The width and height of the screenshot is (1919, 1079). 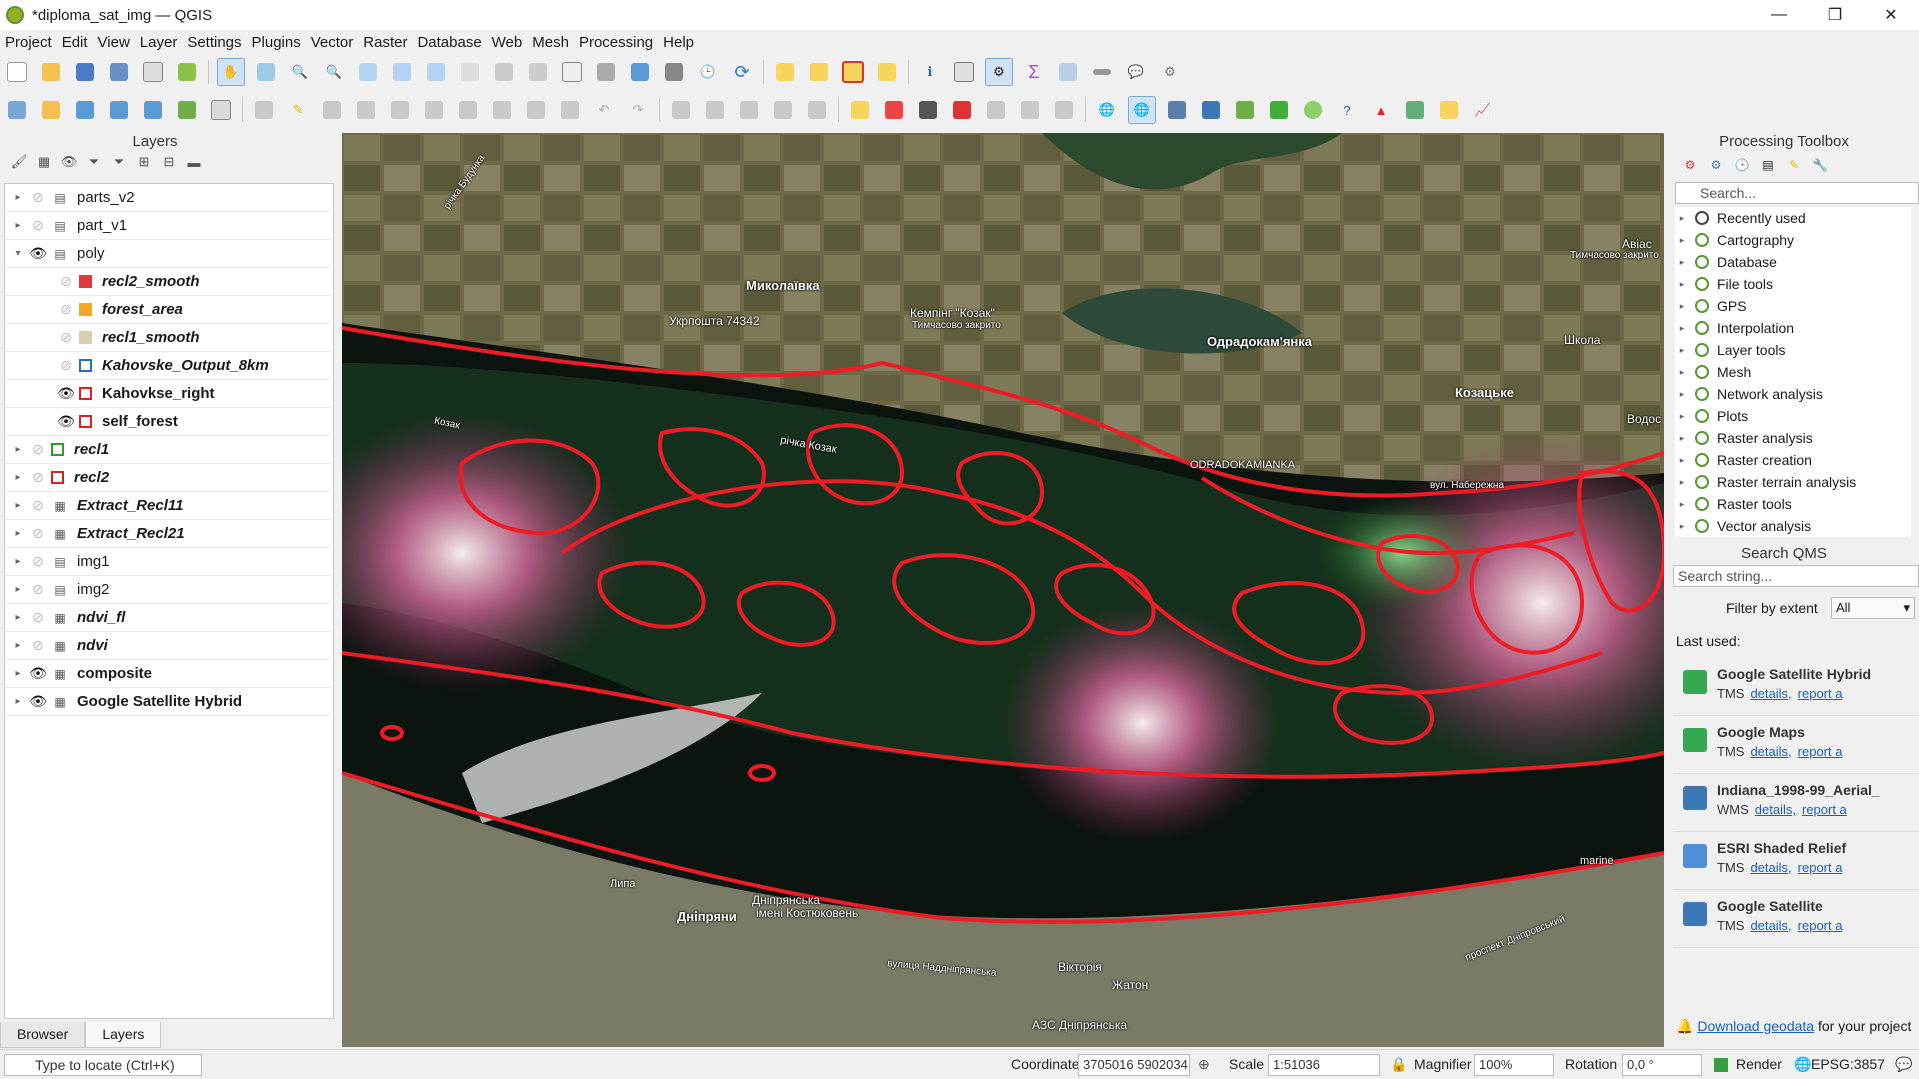 I want to click on locator-input: Type to locate (Ctrl+K), so click(x=103, y=1065).